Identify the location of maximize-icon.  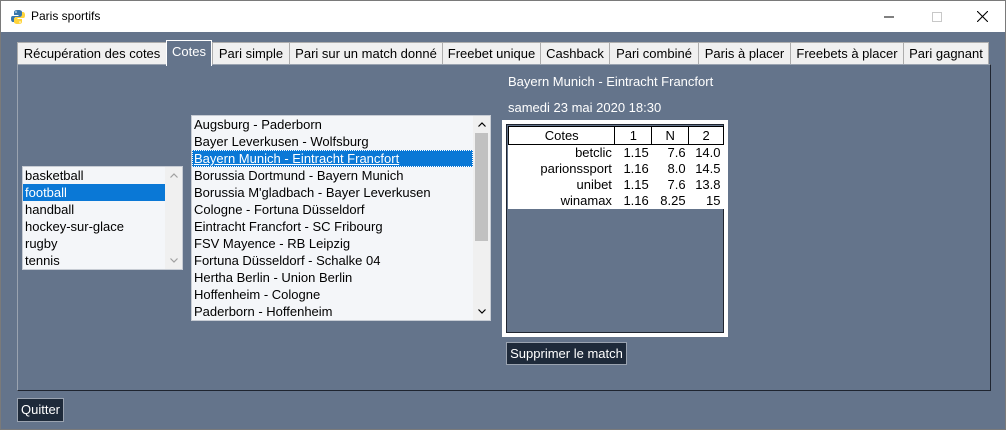
(937, 16).